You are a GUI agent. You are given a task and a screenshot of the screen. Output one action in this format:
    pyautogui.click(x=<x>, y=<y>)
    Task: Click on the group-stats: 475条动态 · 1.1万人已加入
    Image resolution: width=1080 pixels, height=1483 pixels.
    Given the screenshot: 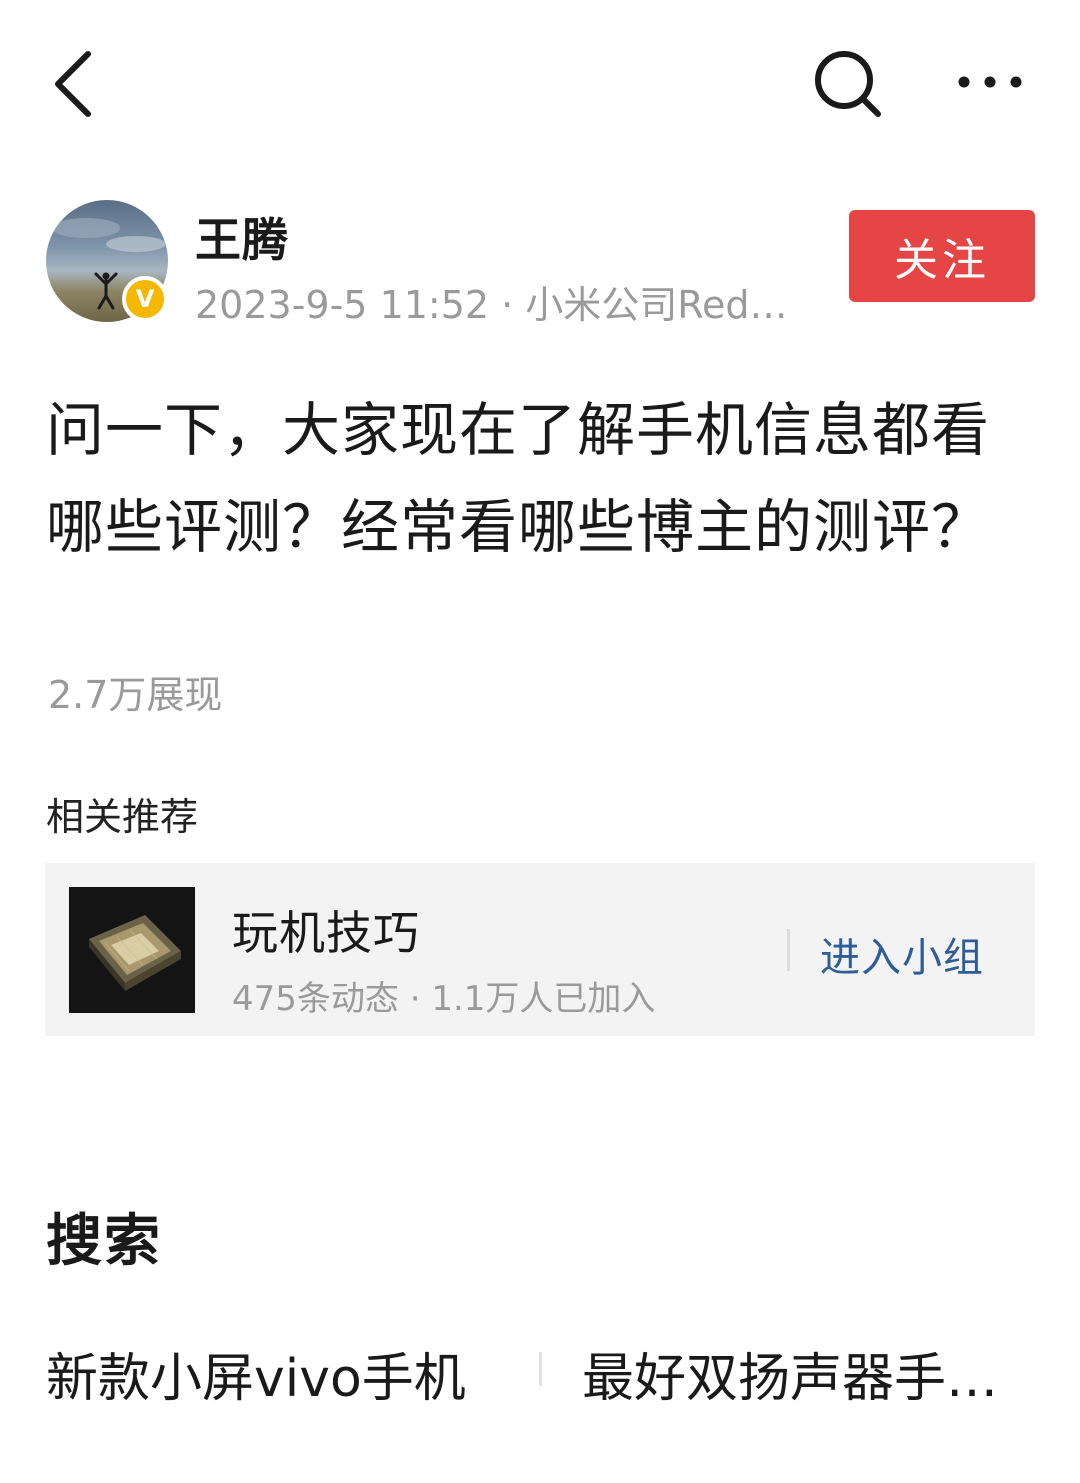 What is the action you would take?
    pyautogui.click(x=444, y=999)
    